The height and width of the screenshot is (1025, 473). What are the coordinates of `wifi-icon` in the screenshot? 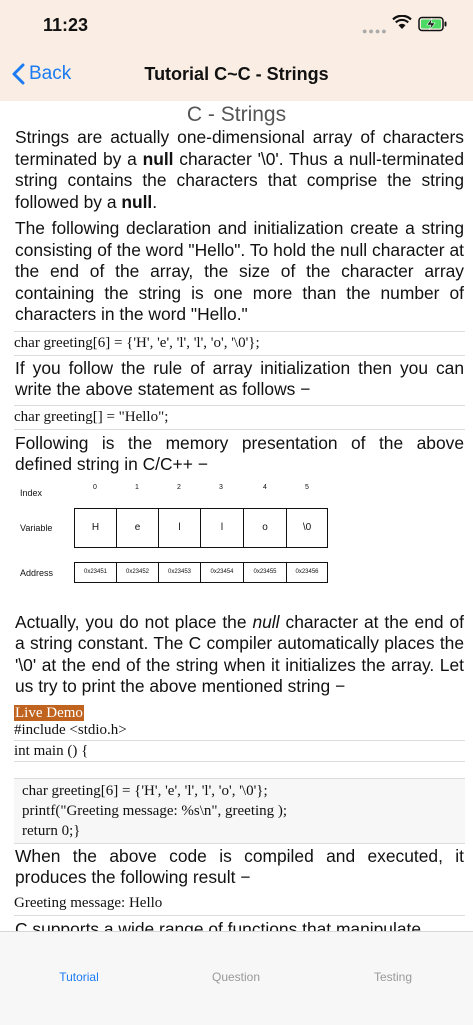 It's located at (402, 24).